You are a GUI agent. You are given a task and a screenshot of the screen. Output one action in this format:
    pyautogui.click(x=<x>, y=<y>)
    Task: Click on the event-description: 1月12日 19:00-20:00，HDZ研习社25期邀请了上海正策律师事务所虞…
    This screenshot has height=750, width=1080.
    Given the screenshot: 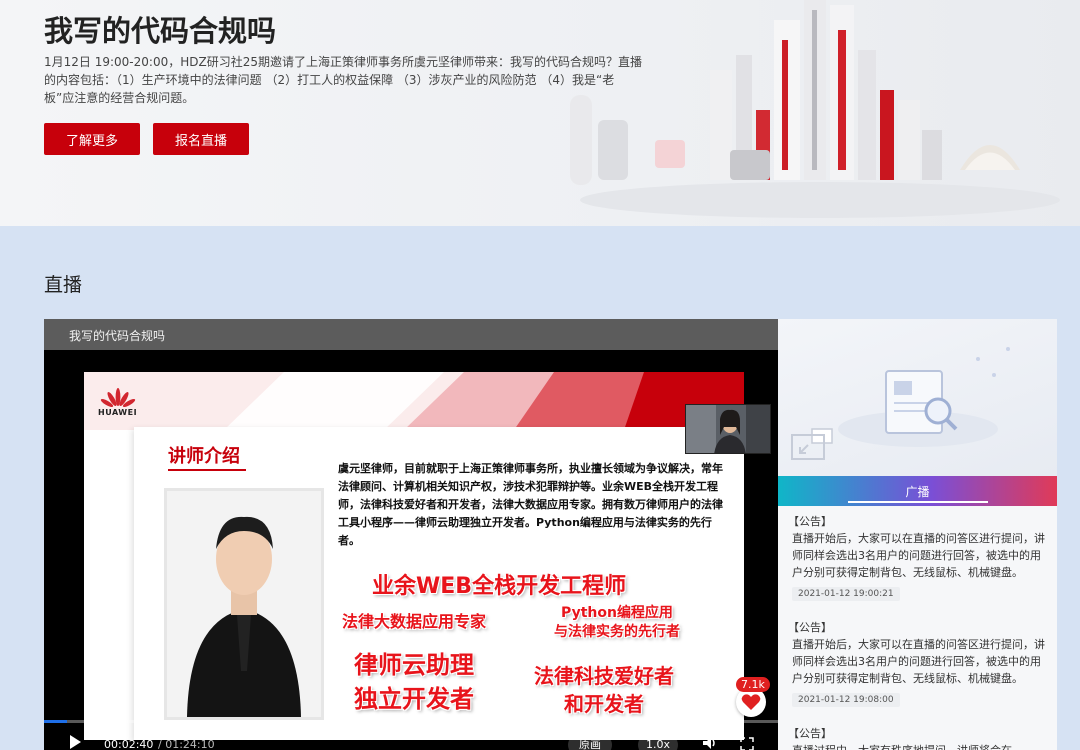 What is the action you would take?
    pyautogui.click(x=343, y=80)
    